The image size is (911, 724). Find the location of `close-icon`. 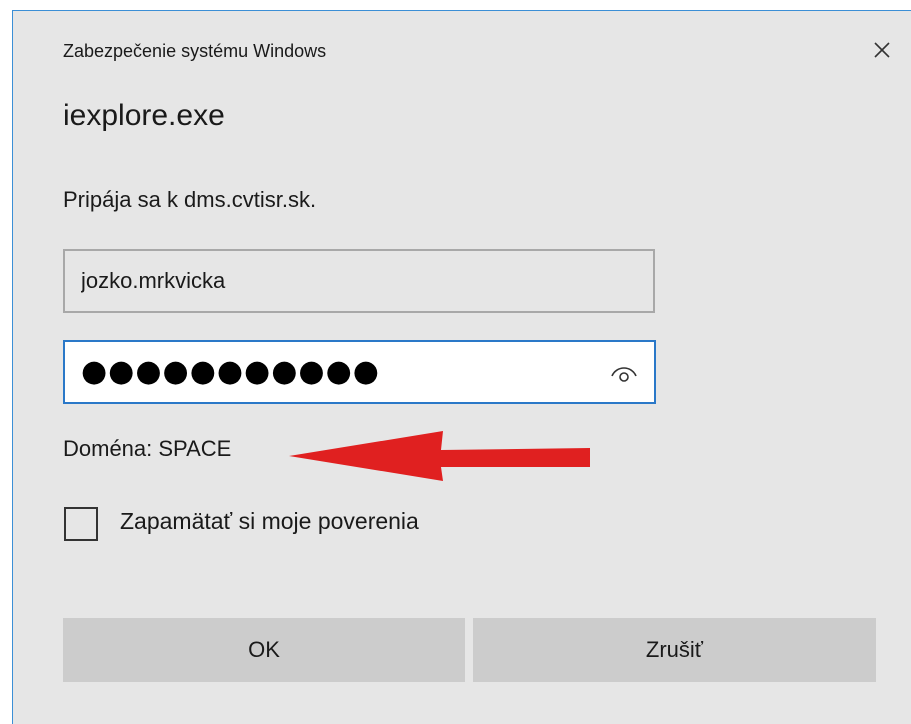

close-icon is located at coordinates (882, 50).